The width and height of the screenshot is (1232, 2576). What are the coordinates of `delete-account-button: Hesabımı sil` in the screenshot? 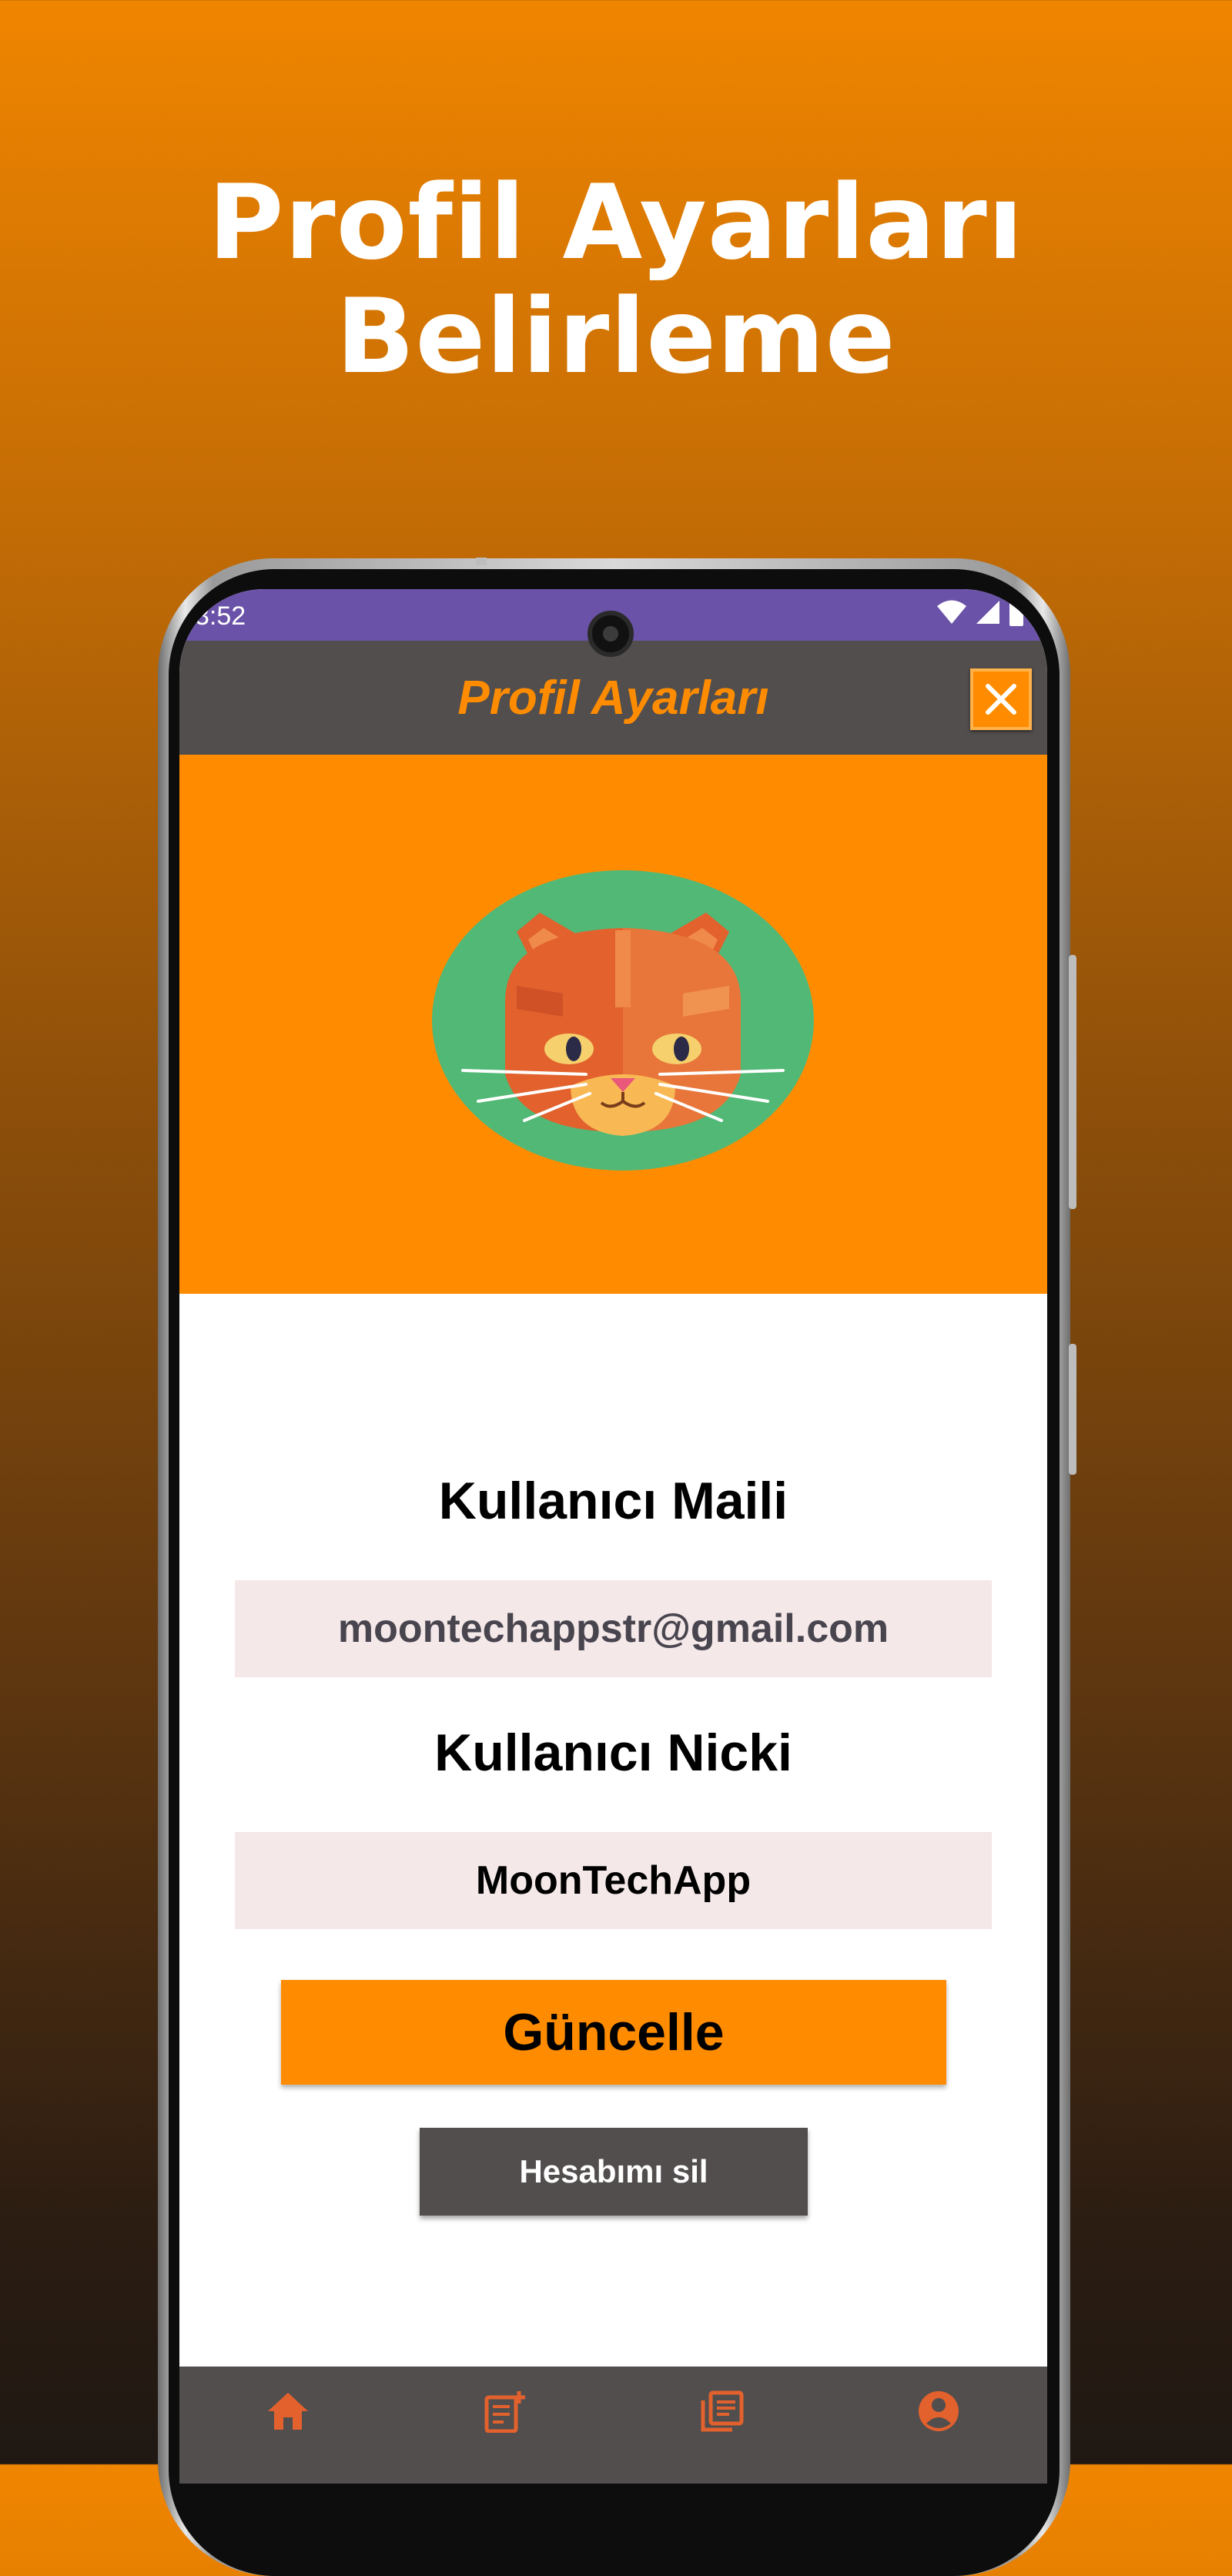 It's located at (614, 2172).